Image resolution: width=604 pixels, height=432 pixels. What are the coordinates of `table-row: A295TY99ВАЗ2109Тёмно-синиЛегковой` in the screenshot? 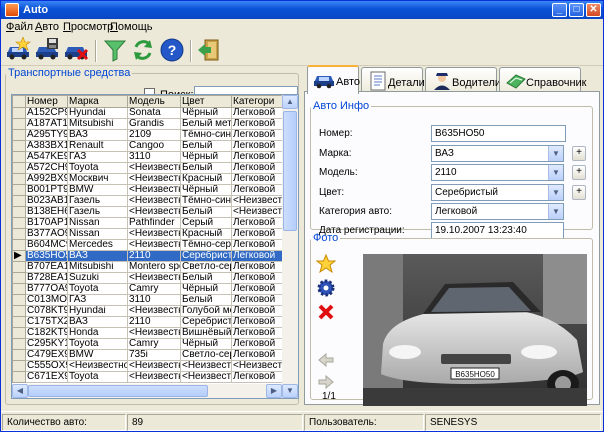 It's located at (153, 135).